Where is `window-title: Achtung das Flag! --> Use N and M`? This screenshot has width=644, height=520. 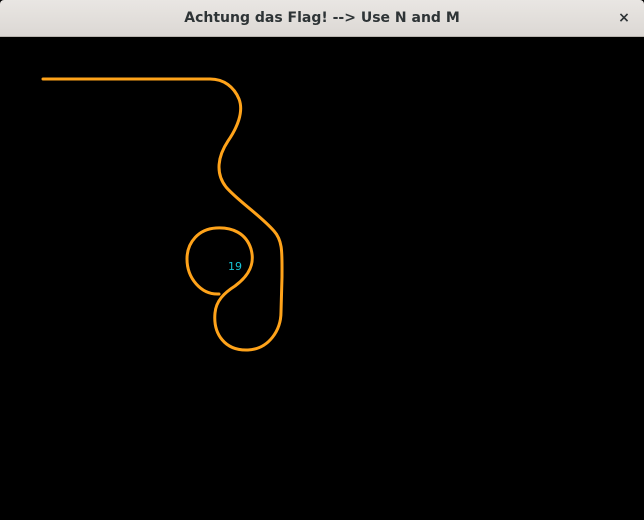
window-title: Achtung das Flag! --> Use N and M is located at coordinates (322, 18).